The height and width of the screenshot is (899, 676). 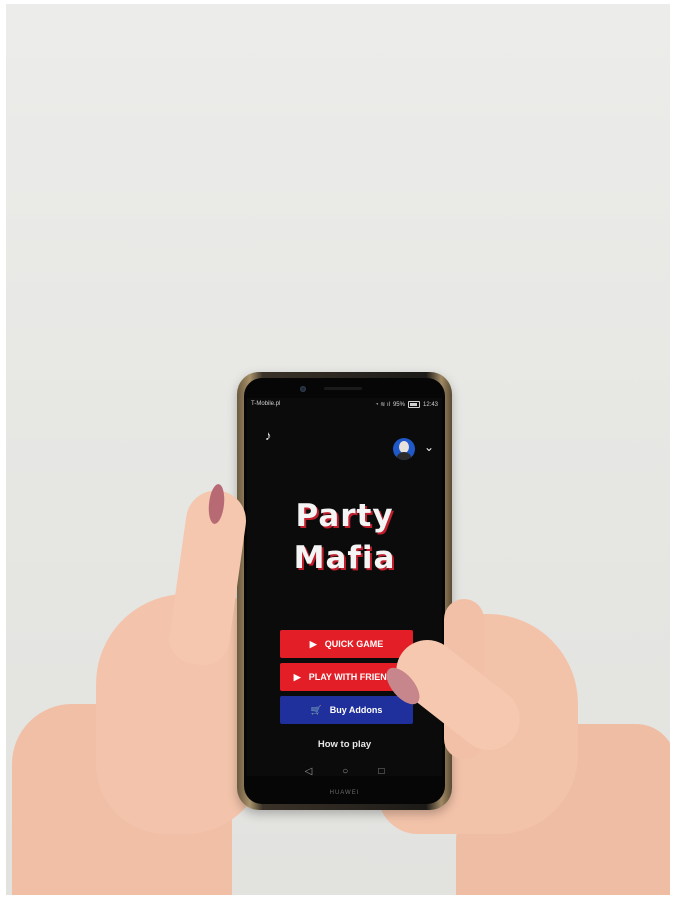 I want to click on buy-addons-button: 🛒 Buy Addons, so click(x=346, y=710).